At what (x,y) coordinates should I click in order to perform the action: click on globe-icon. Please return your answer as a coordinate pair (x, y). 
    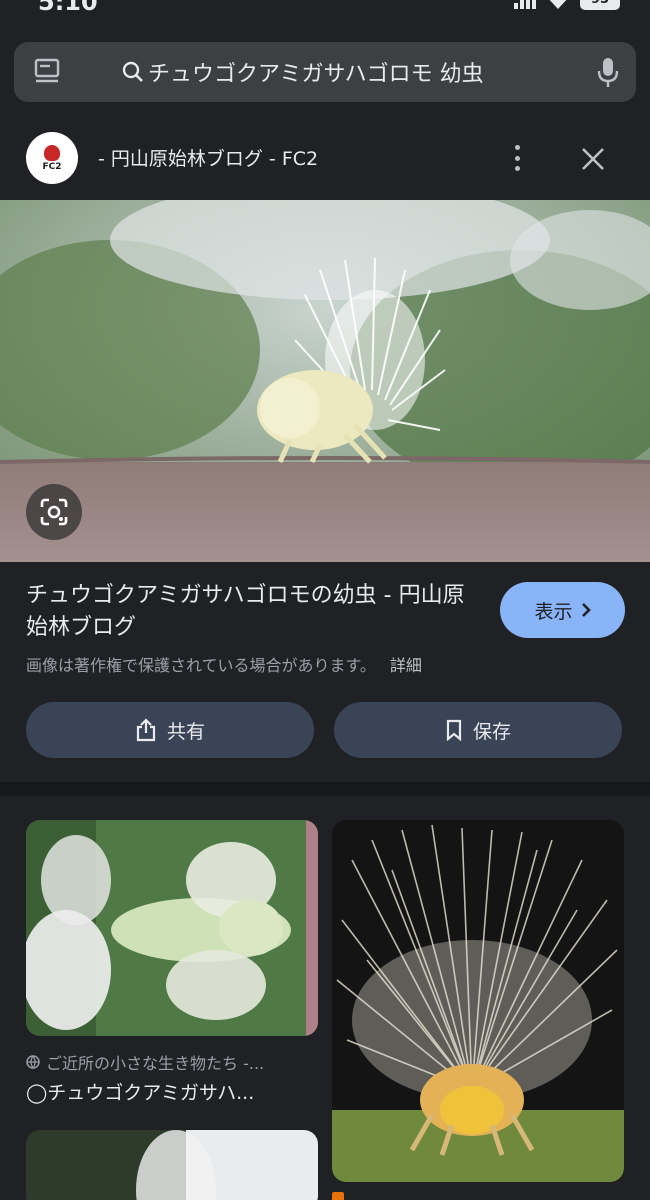
    Looking at the image, I should click on (33, 1062).